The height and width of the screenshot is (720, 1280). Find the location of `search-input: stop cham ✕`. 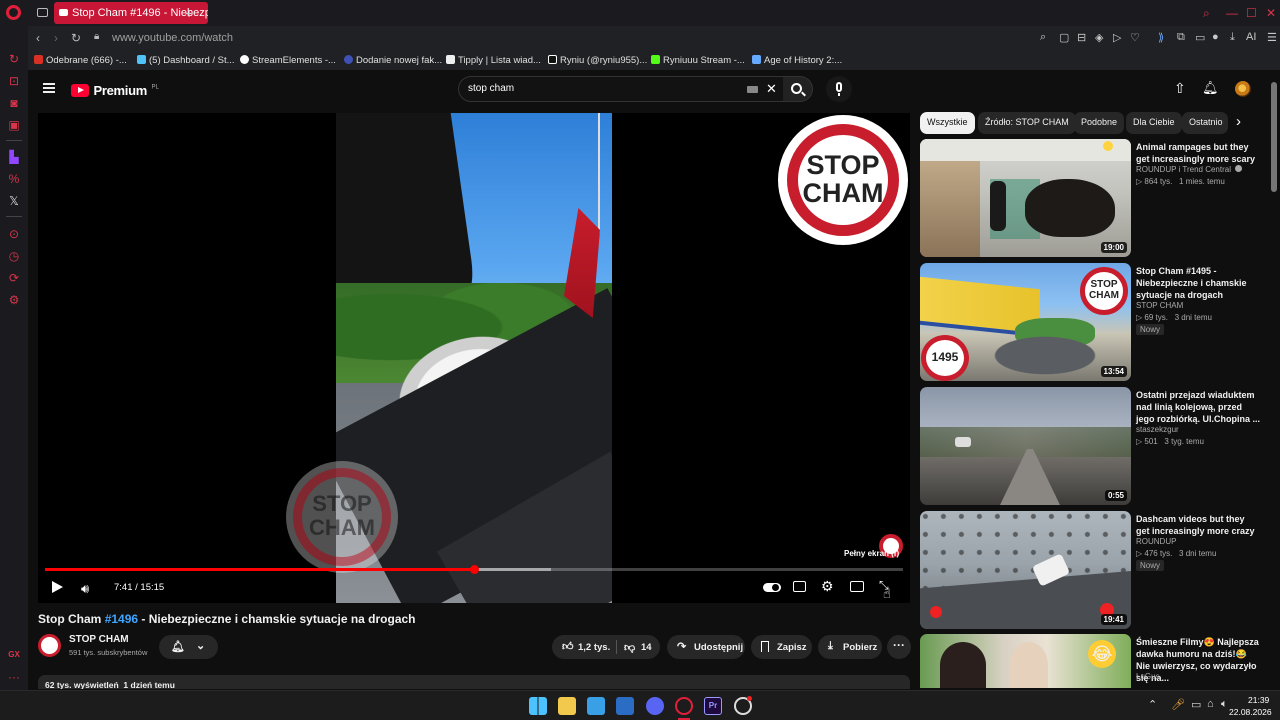

search-input: stop cham ✕ is located at coordinates (621, 89).